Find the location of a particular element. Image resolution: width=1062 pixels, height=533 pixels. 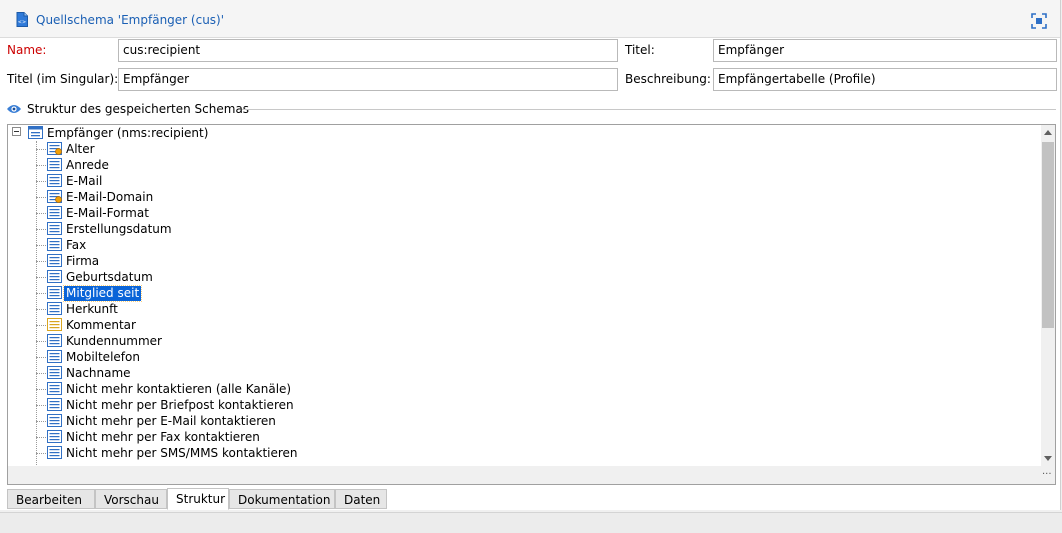

tab-struktur: Struktur is located at coordinates (198, 499).